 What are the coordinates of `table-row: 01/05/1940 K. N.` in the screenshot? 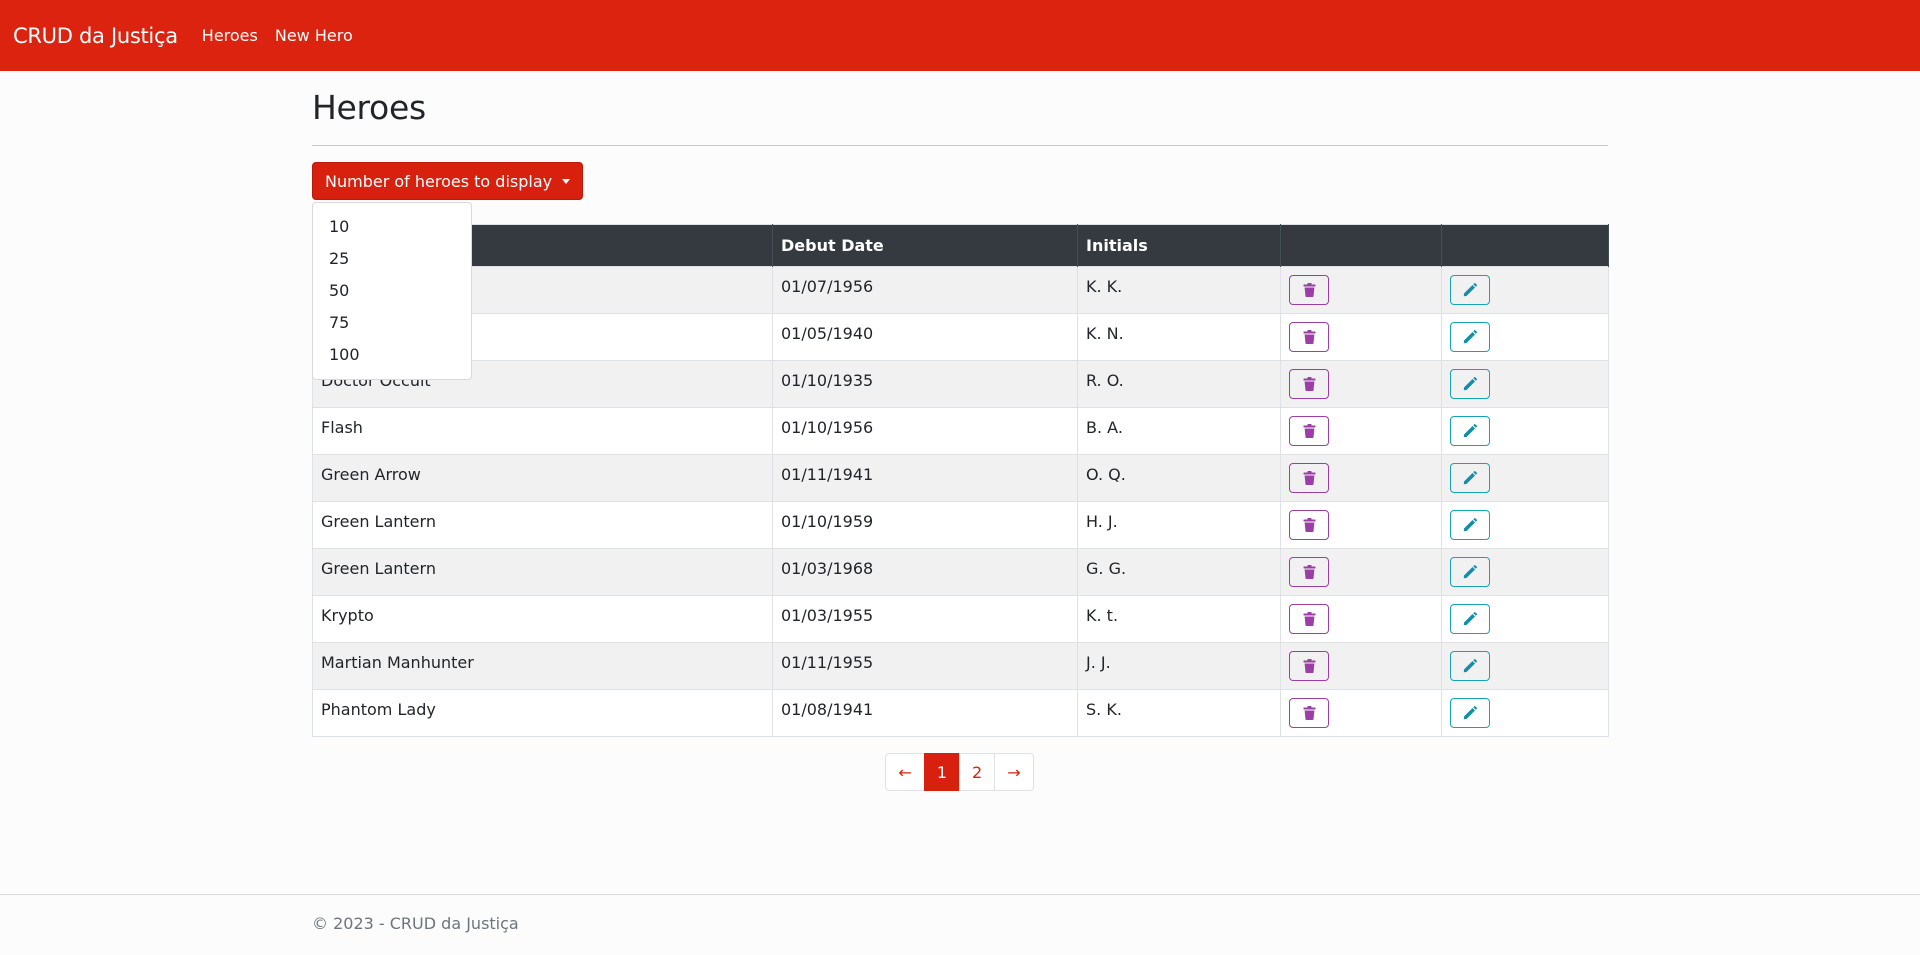 It's located at (960, 337).